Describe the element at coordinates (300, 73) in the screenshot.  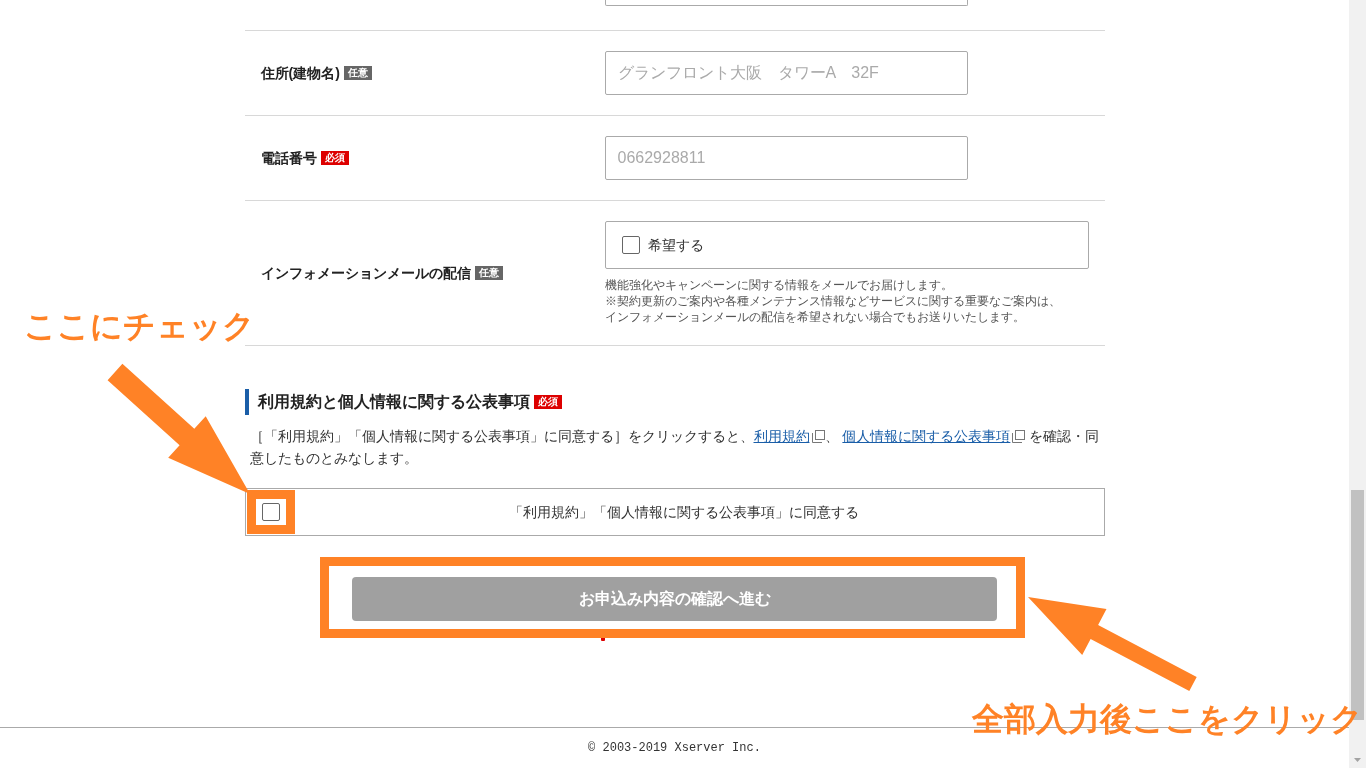
I see `field-label: 住所(建物名)` at that location.